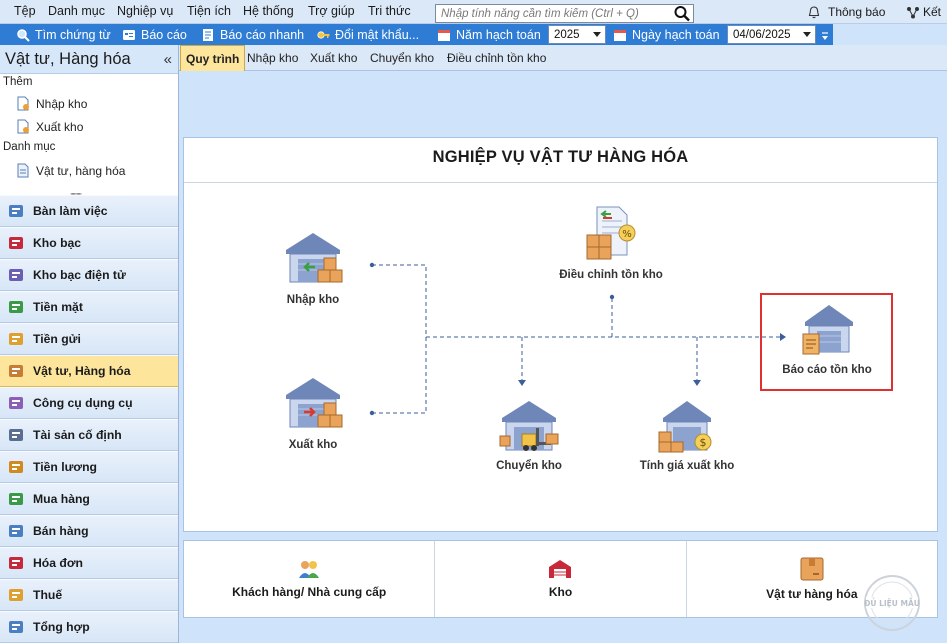 The height and width of the screenshot is (643, 947). I want to click on workflow-node-pricing: $ Tính giá xuất kho, so click(687, 435).